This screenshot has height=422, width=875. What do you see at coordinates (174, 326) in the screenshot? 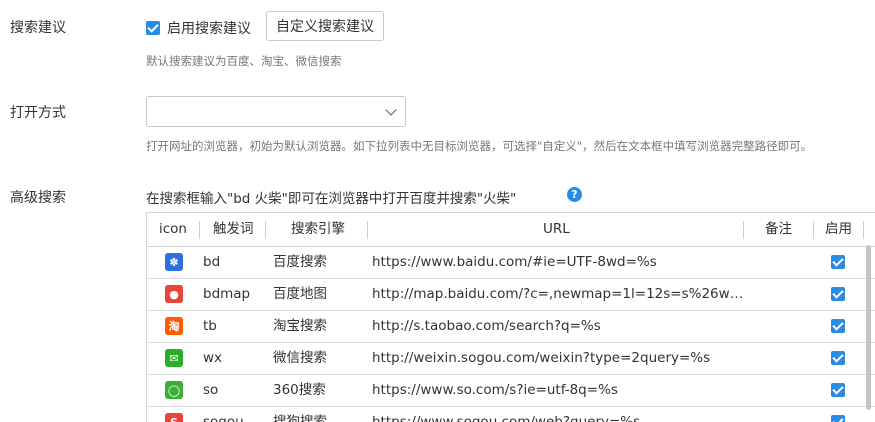
I see `taobao-icon: 淘` at bounding box center [174, 326].